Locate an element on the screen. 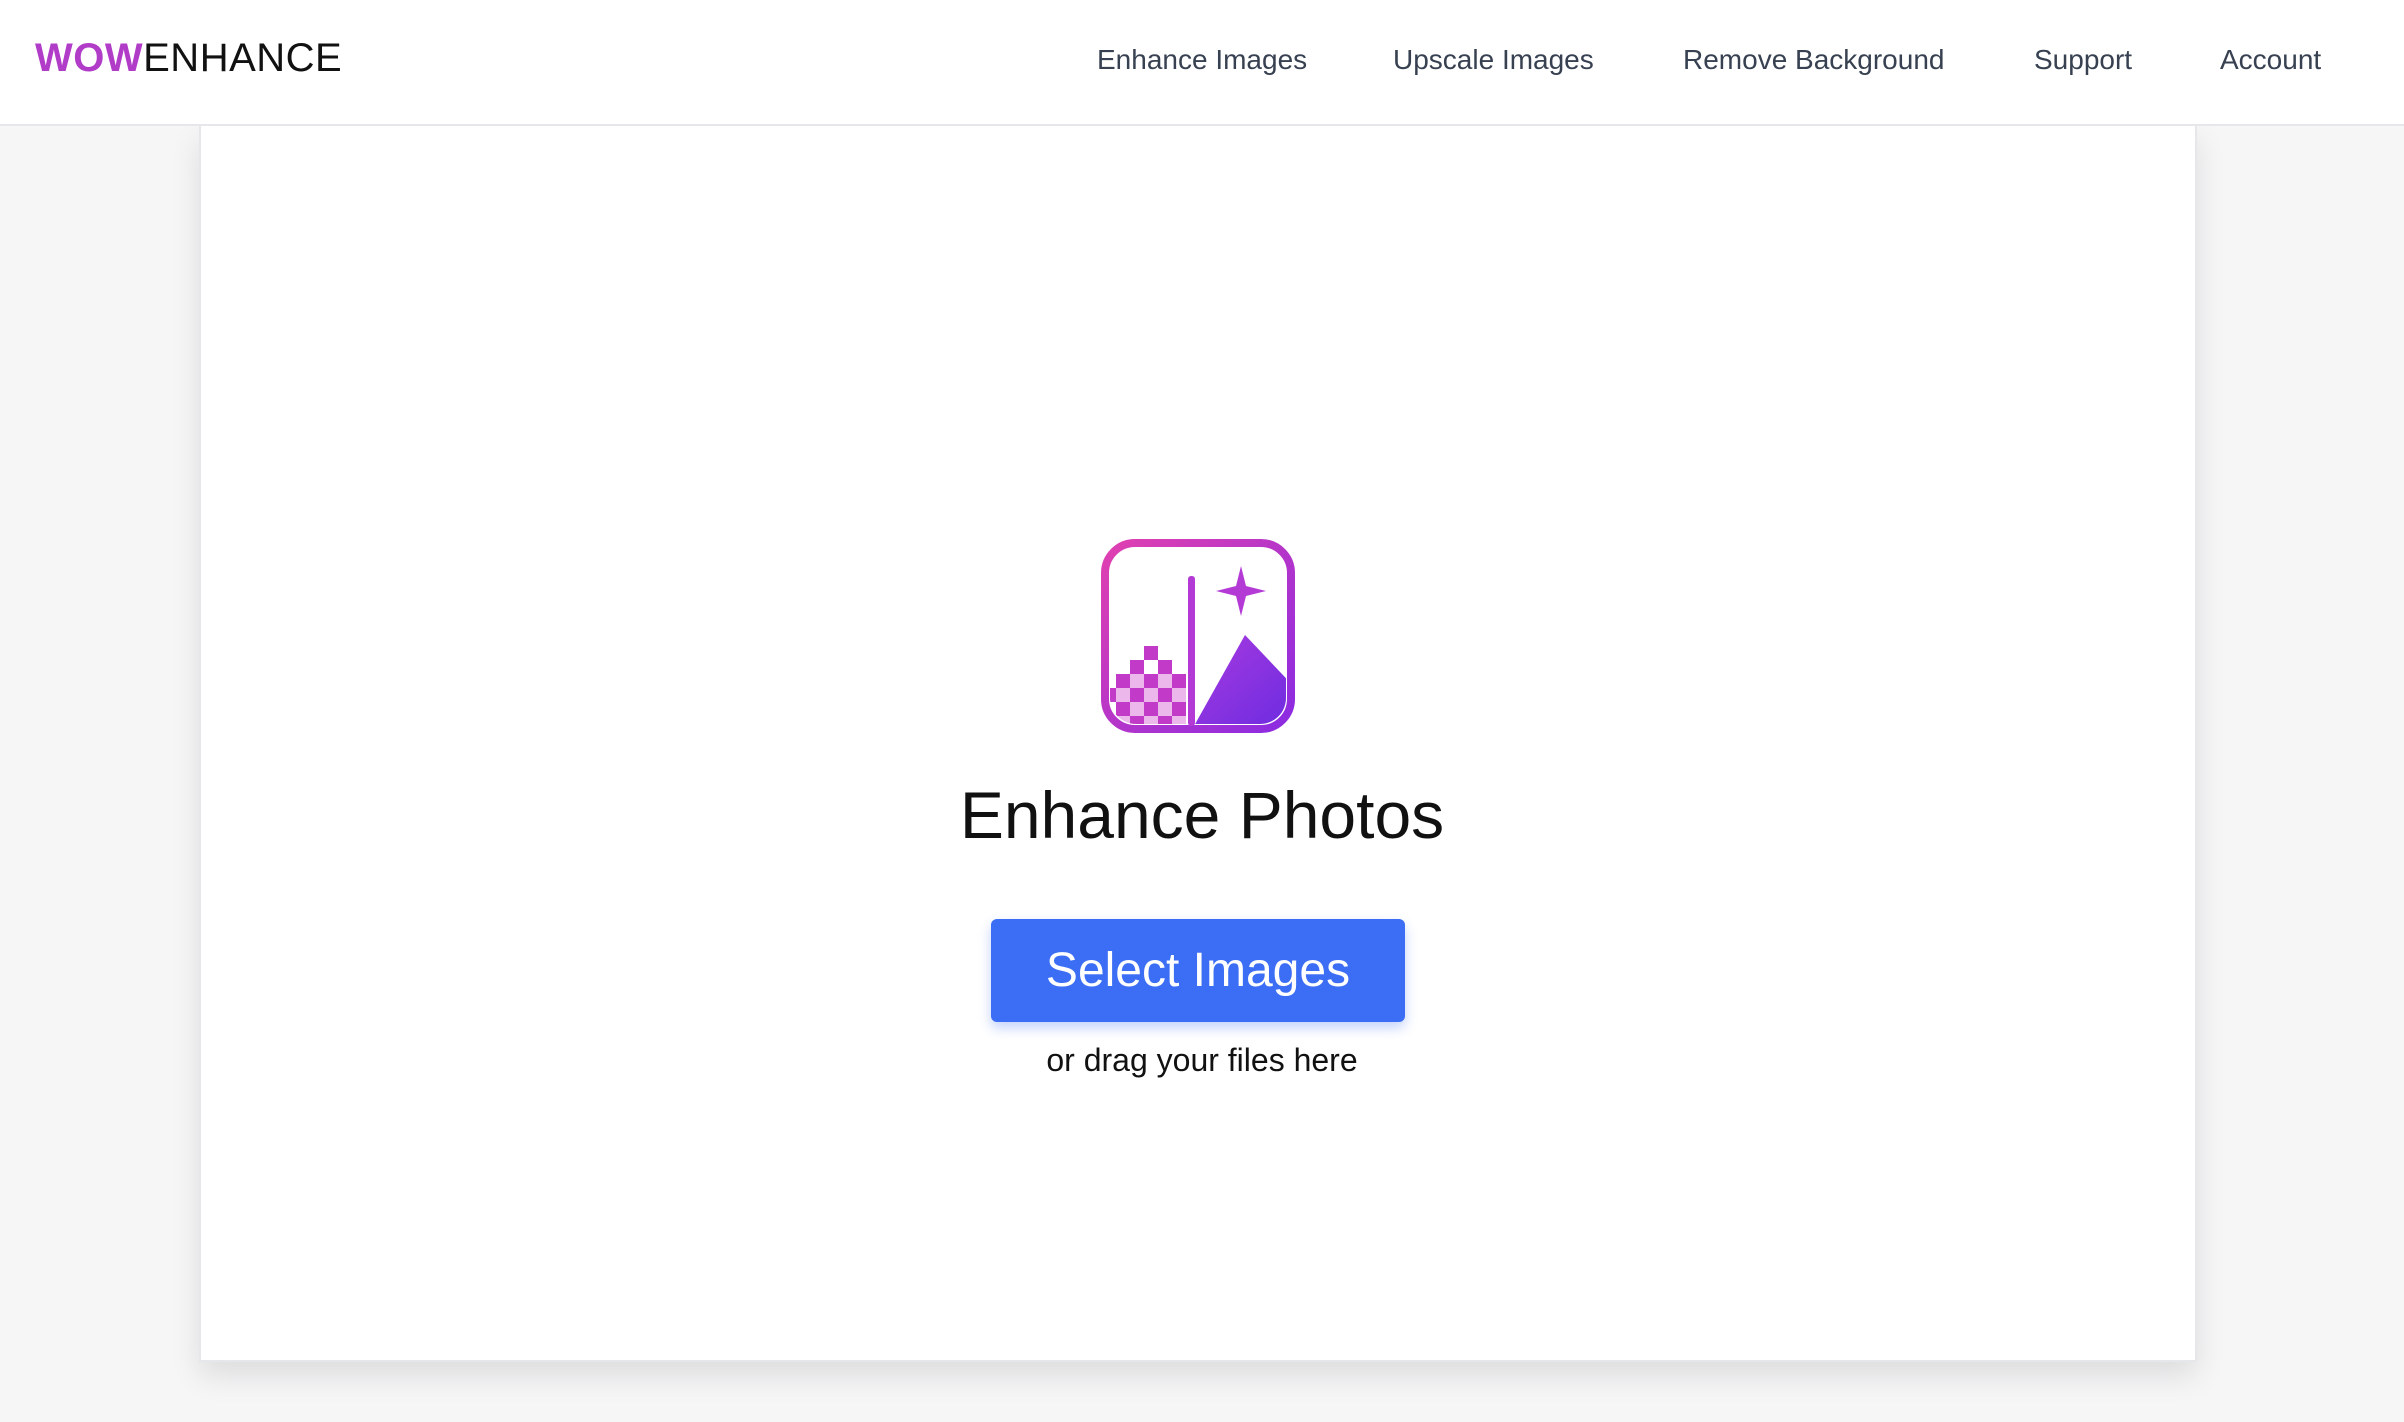  drag-hint-text: or drag your files here is located at coordinates (1202, 1060).